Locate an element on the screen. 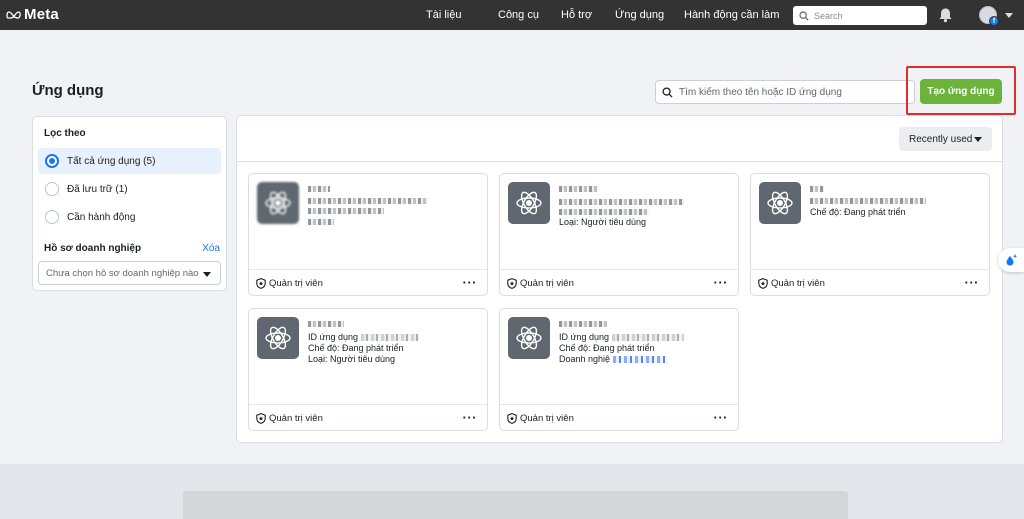 The width and height of the screenshot is (1024, 519). footer-bar is located at coordinates (515, 505).